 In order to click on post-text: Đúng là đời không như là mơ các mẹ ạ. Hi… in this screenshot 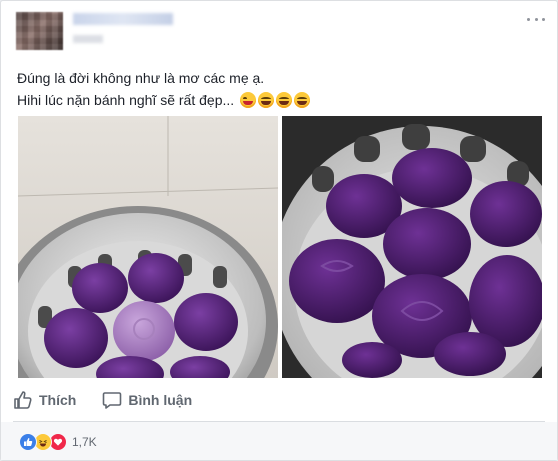, I will do `click(164, 89)`.